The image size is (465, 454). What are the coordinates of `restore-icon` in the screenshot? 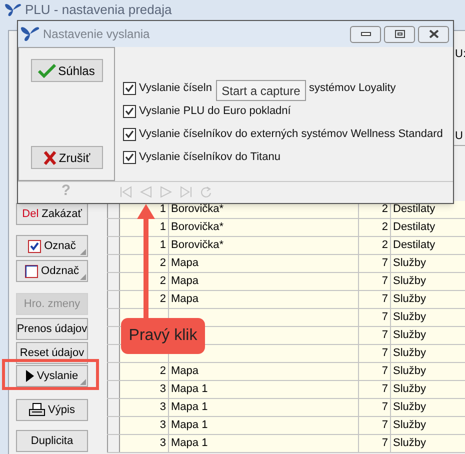 It's located at (399, 34).